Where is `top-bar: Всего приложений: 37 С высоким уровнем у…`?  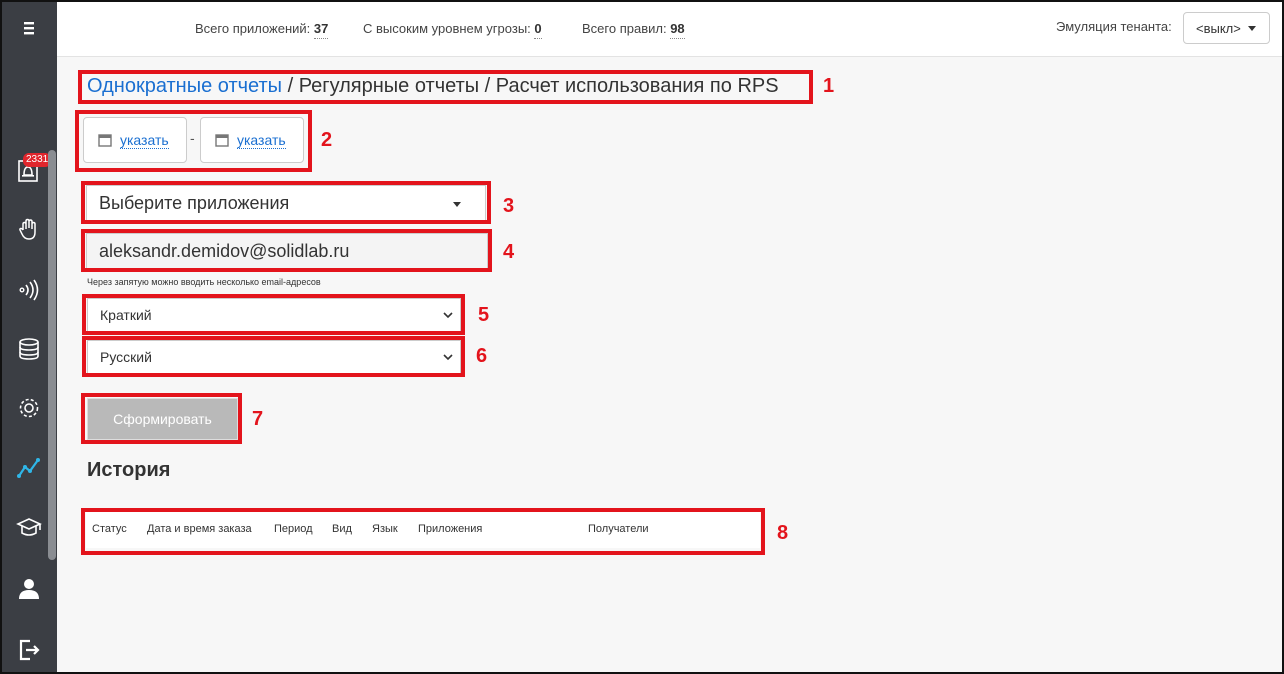
top-bar: Всего приложений: 37 С высоким уровнем у… is located at coordinates (670, 28).